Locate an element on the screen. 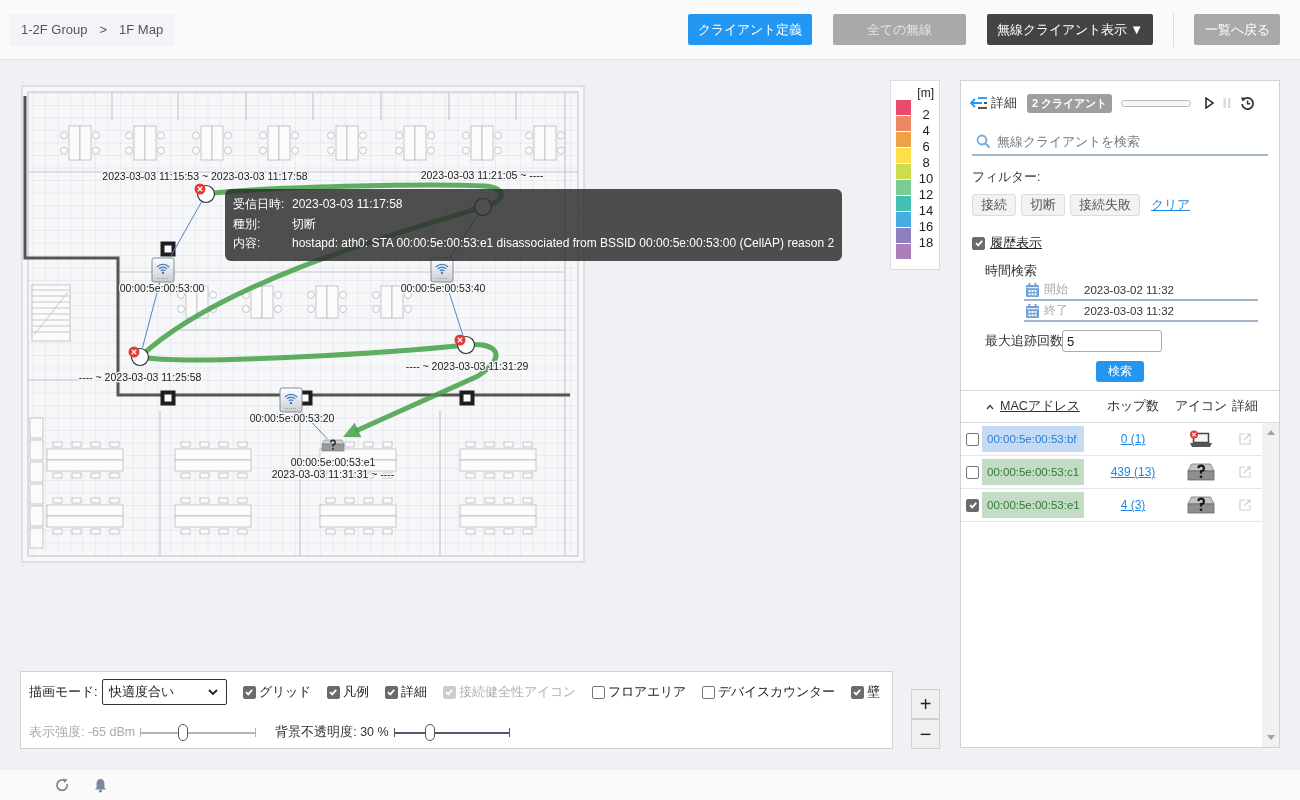  zoom-out-button: − is located at coordinates (925, 734).